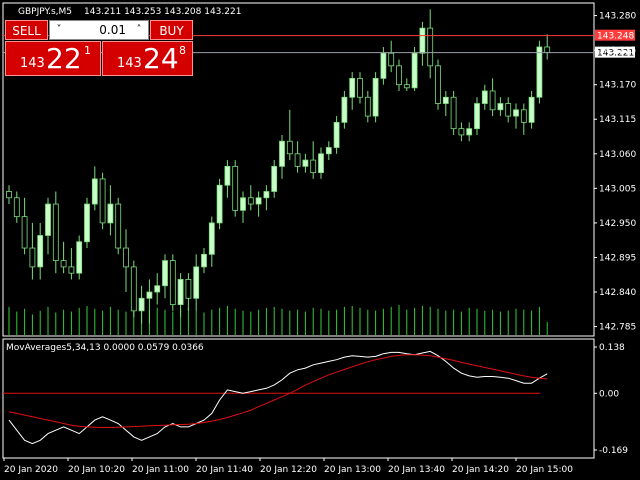 The image size is (640, 480). What do you see at coordinates (105, 348) in the screenshot?
I see `indicator-label: MovAverages5,34,13 0.0000 0.0579 0.0366` at bounding box center [105, 348].